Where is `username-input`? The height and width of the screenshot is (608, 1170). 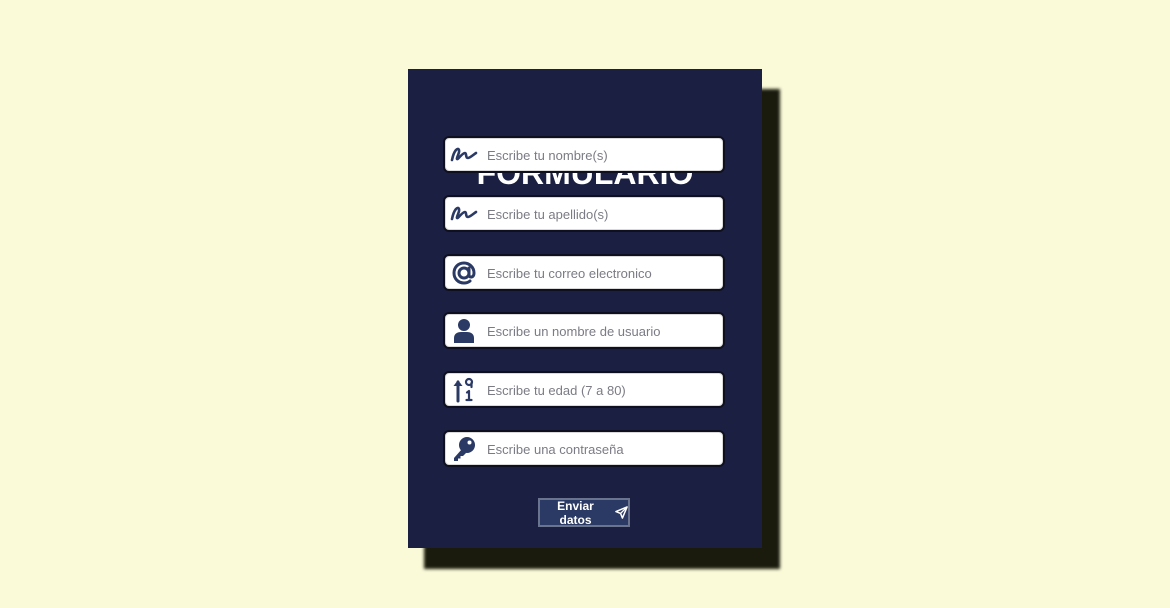
username-input is located at coordinates (599, 331).